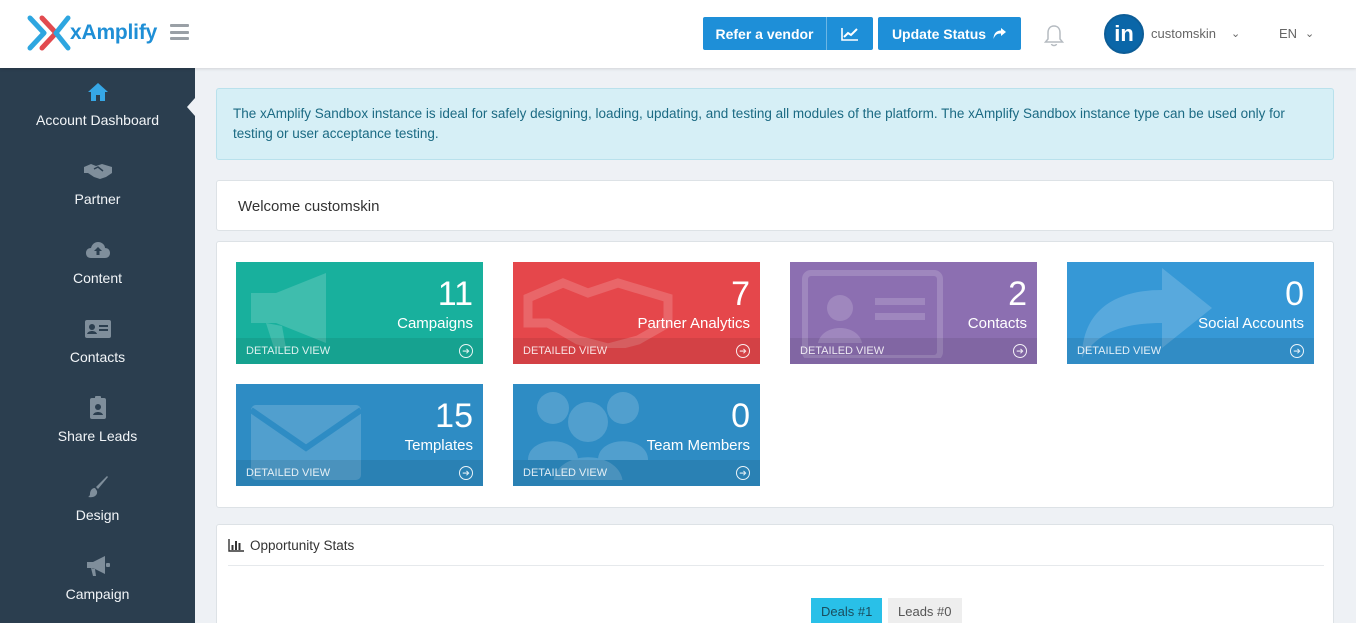  Describe the element at coordinates (636, 435) in the screenshot. I see `tile-team-members: 0 Team Members DETAILED VIEW ➔` at that location.